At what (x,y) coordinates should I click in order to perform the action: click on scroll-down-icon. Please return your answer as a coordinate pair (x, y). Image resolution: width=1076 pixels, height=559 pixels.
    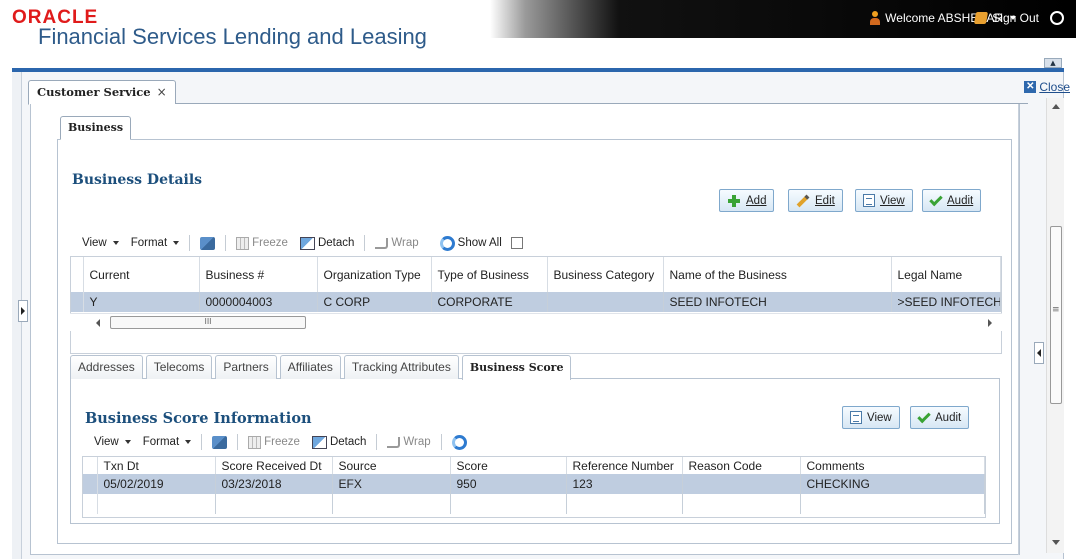
    Looking at the image, I should click on (1056, 542).